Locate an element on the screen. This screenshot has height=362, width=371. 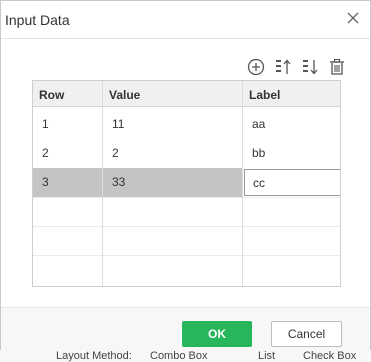
table-row: 1 11 aa is located at coordinates (186, 124).